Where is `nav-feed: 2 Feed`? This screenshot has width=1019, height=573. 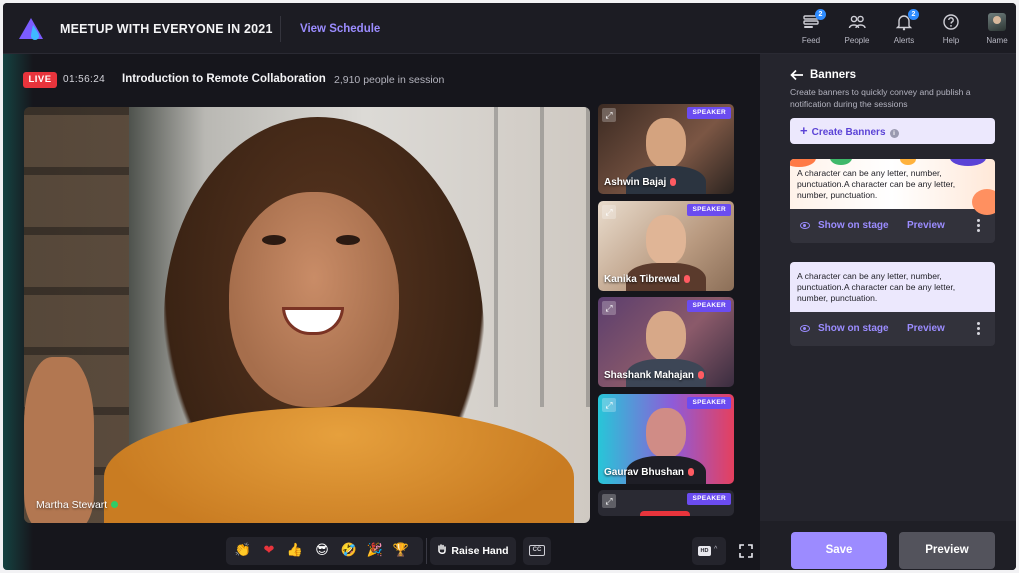
nav-feed: 2 Feed is located at coordinates (811, 29).